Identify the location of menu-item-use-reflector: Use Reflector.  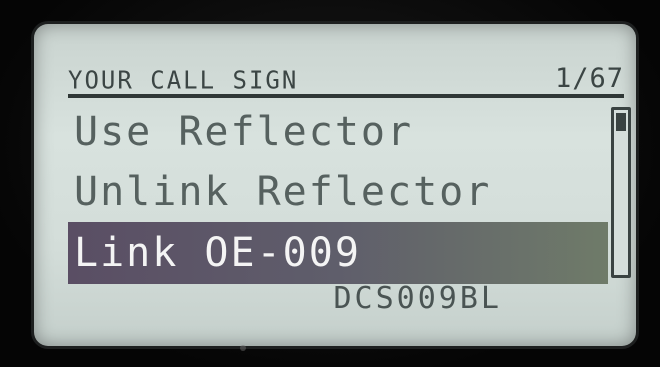
(338, 132).